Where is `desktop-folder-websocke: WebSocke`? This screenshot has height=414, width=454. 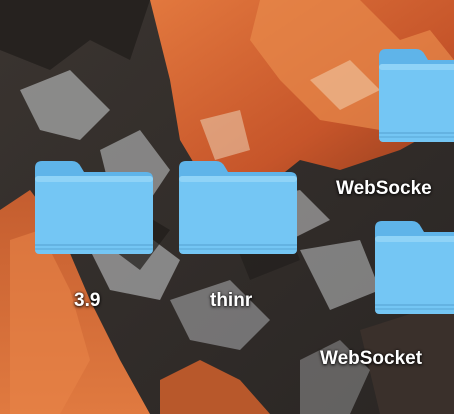 desktop-folder-websocke: WebSocke is located at coordinates (395, 126).